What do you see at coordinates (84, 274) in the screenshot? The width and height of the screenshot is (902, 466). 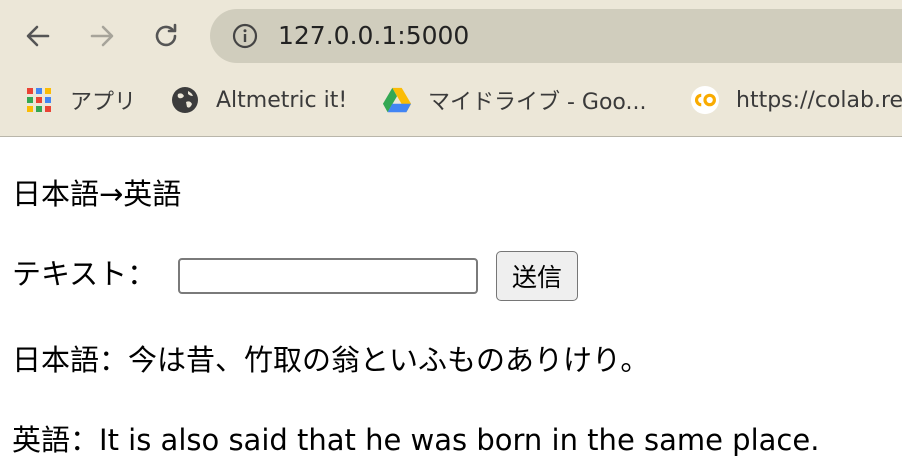 I see `input-label: テキスト：` at bounding box center [84, 274].